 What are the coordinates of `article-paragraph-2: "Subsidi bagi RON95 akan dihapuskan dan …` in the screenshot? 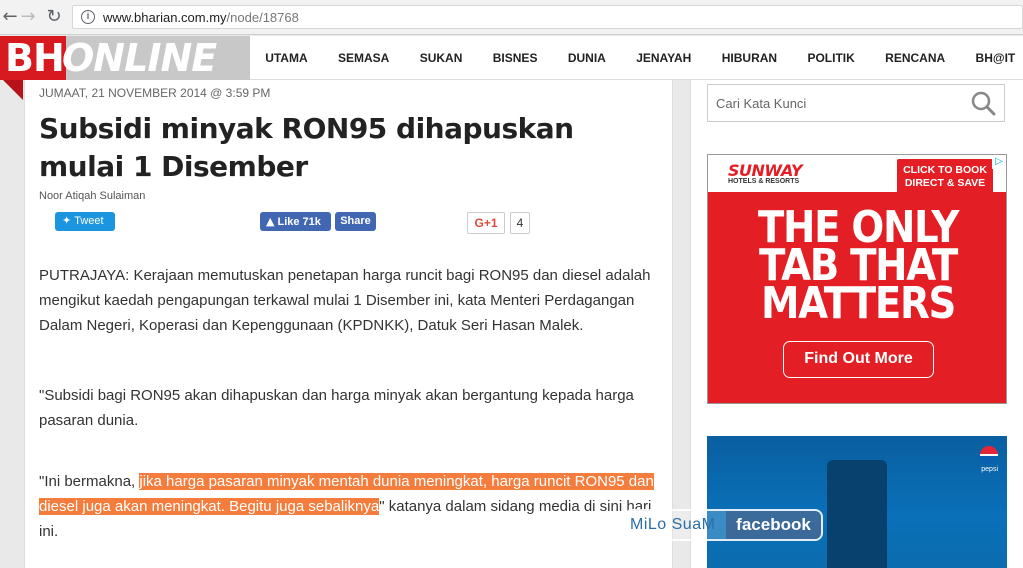 It's located at (336, 408).